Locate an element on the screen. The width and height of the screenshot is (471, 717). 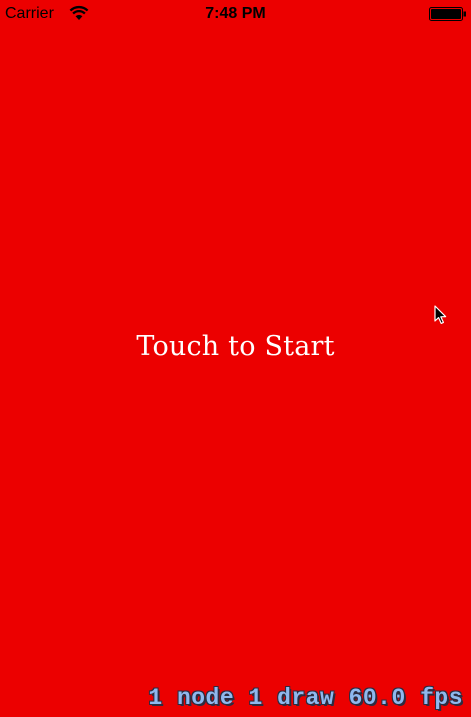
status-bar: Carrier 7:48 PM is located at coordinates (235, 14).